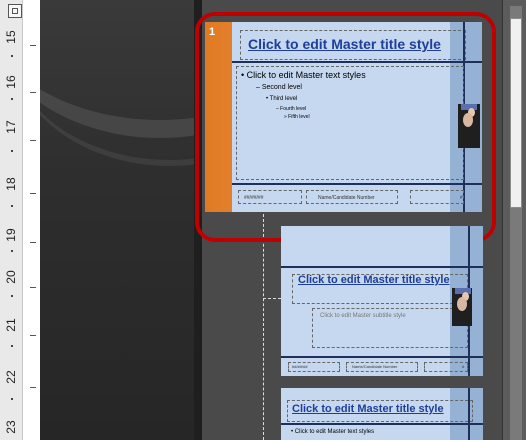  What do you see at coordinates (11, 427) in the screenshot?
I see `ruler-number: 23` at bounding box center [11, 427].